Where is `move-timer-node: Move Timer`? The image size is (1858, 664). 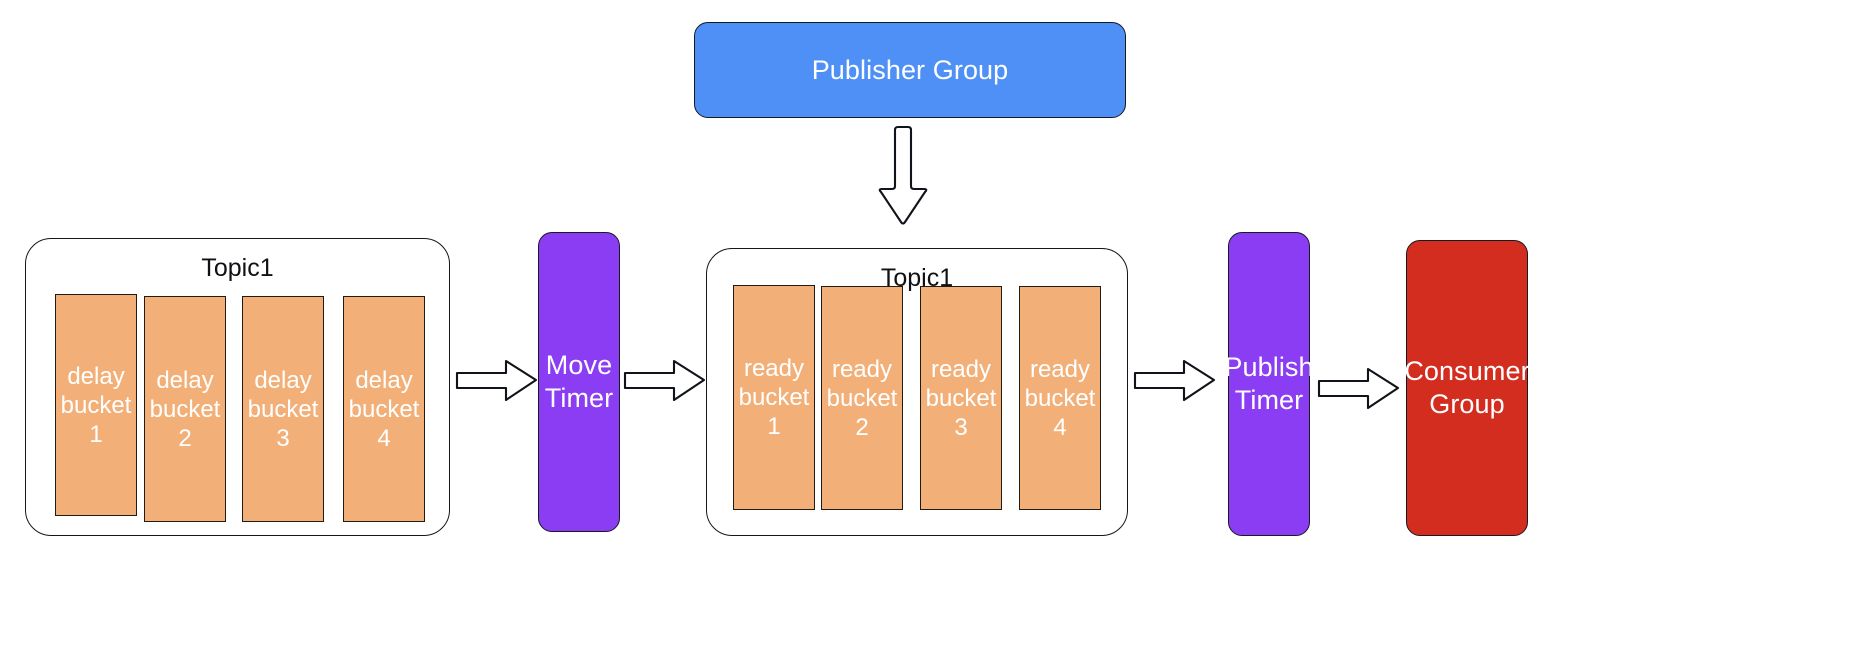
move-timer-node: Move Timer is located at coordinates (579, 382).